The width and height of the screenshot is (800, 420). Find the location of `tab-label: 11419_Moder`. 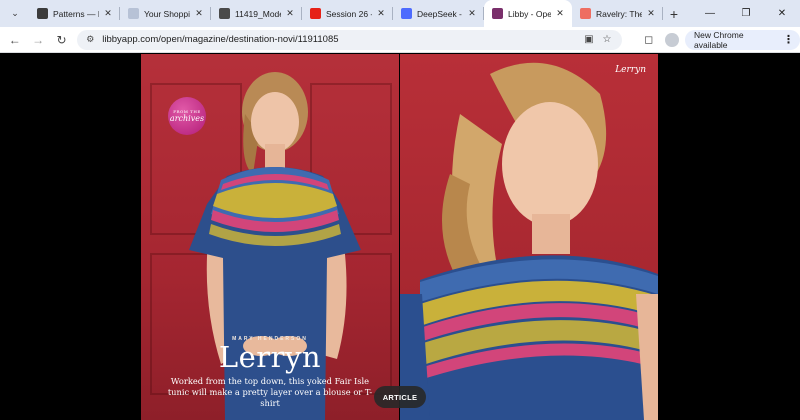

tab-label: 11419_Moder is located at coordinates (258, 13).